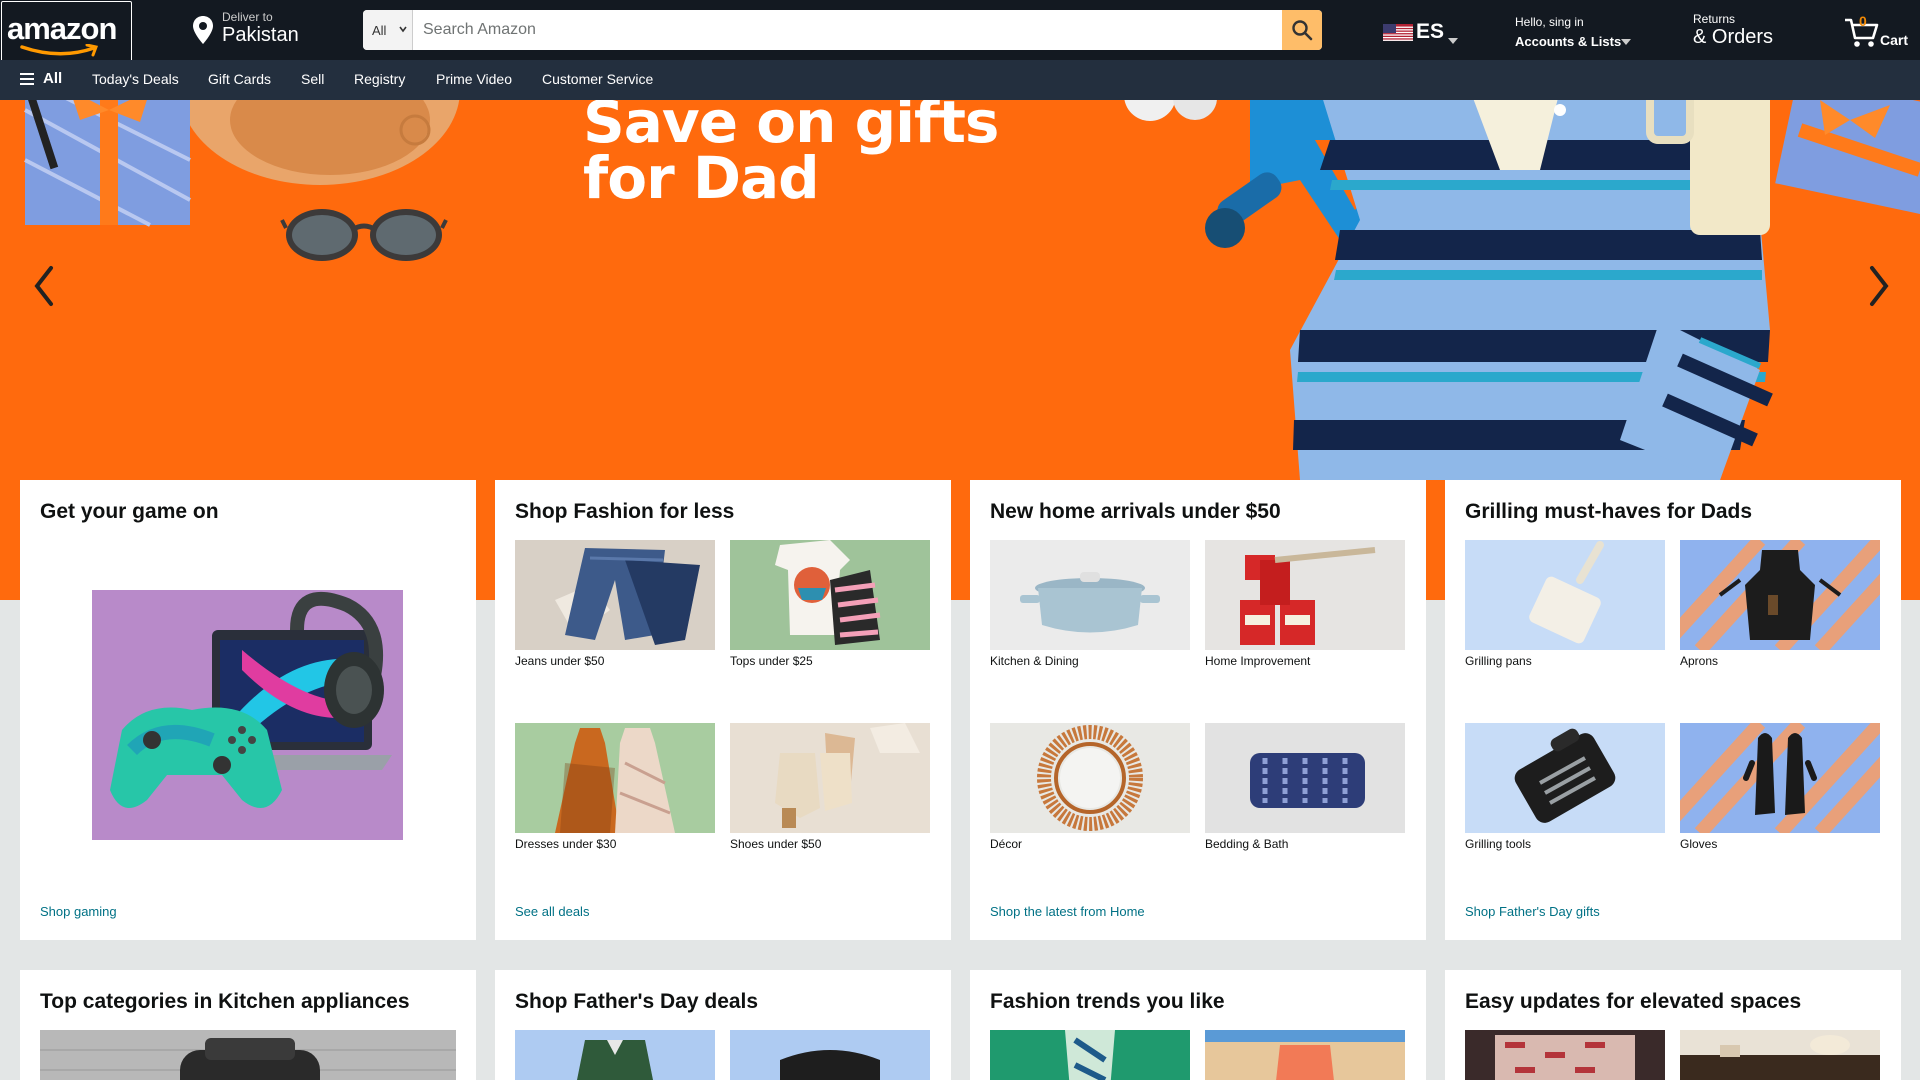 The height and width of the screenshot is (1080, 1920). What do you see at coordinates (1863, 21) in the screenshot?
I see `cart-count: 0` at bounding box center [1863, 21].